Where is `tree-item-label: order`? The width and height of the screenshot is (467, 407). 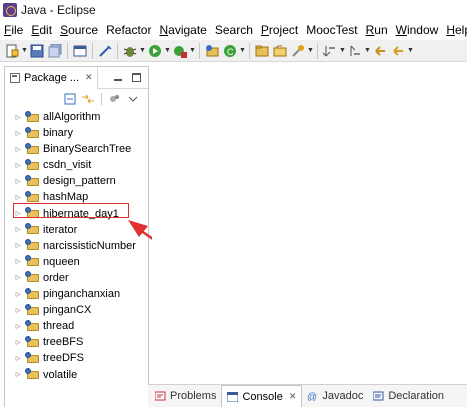
tree-item-label: order is located at coordinates (56, 277).